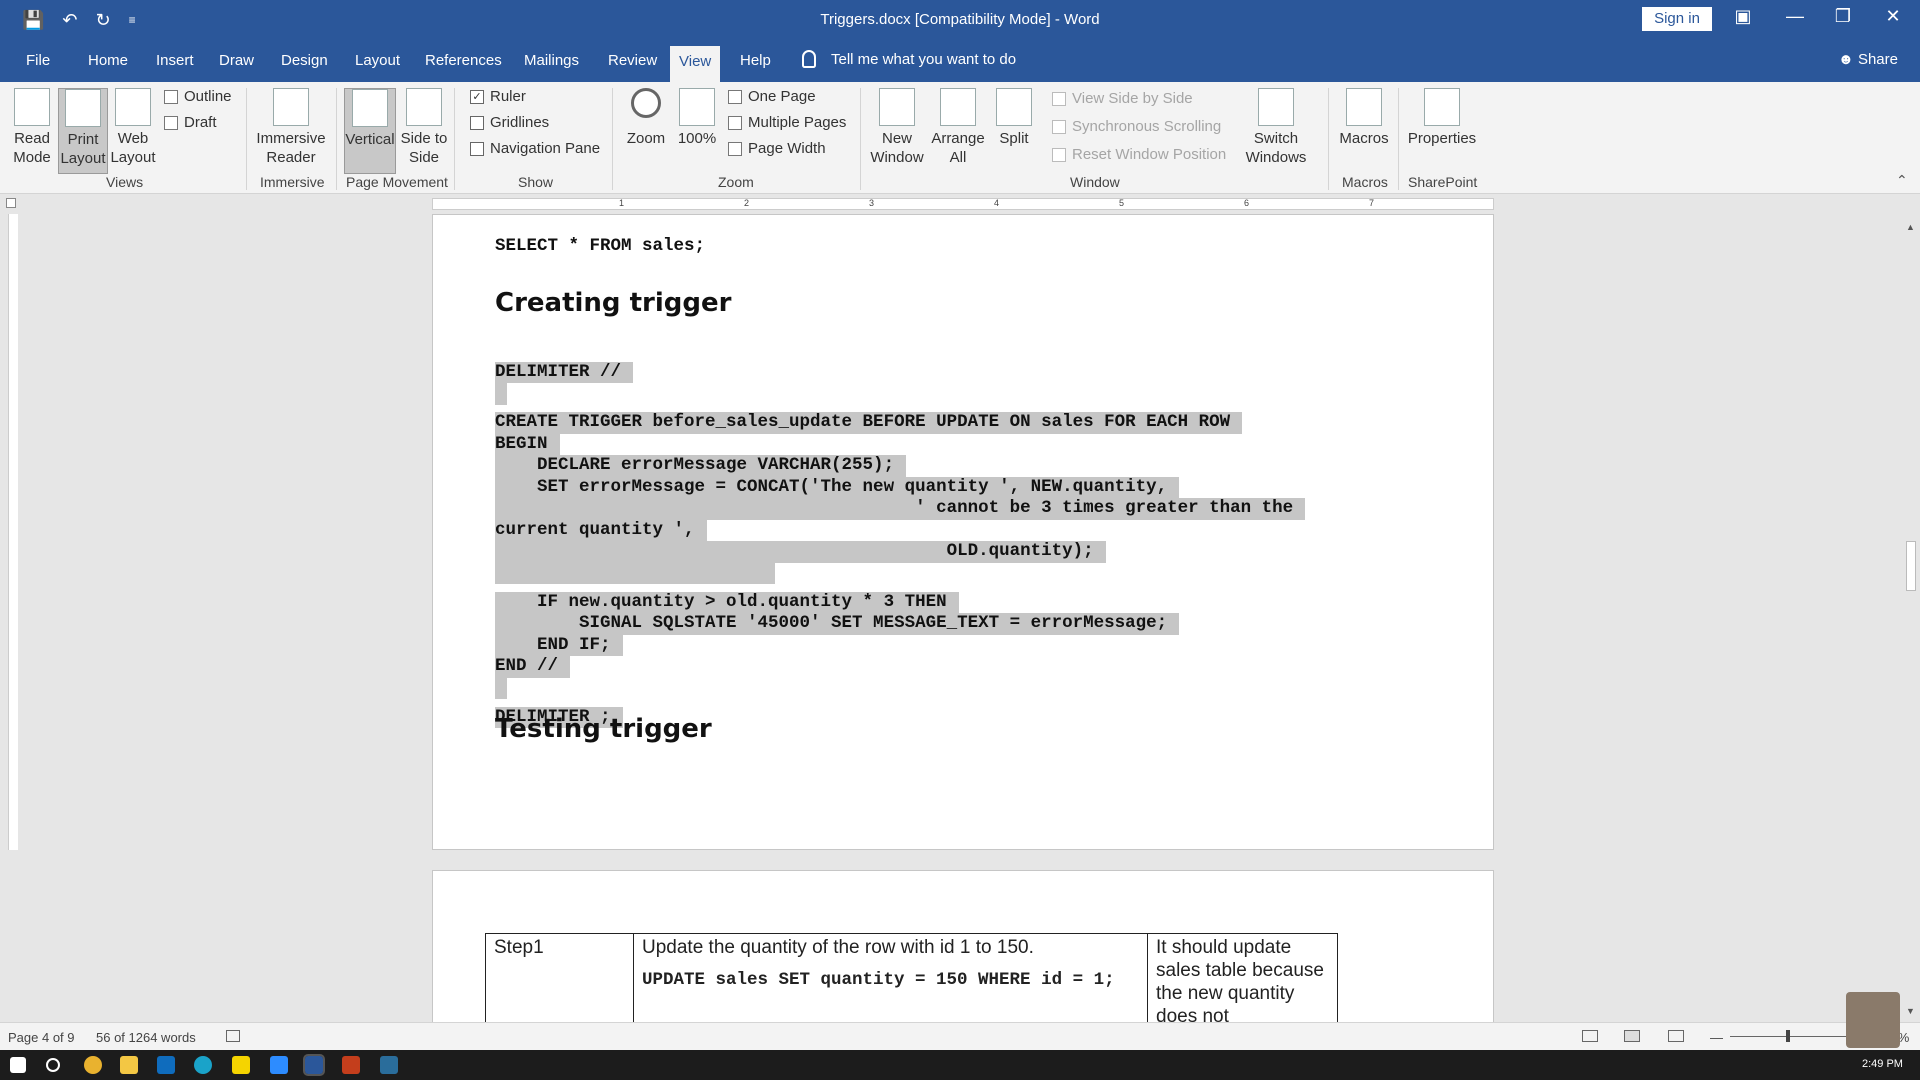  I want to click on hundred-percent-button: 100%, so click(697, 118).